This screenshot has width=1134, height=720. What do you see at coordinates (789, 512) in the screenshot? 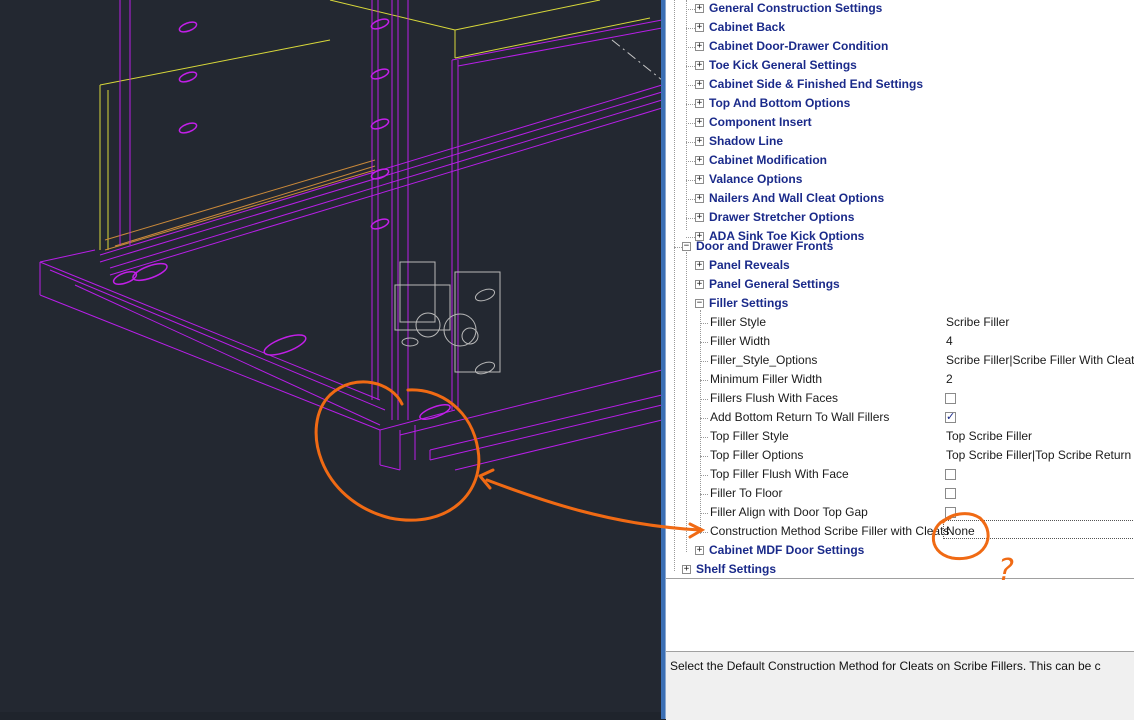
I see `property-name: Filler Align with Door Top Gap` at bounding box center [789, 512].